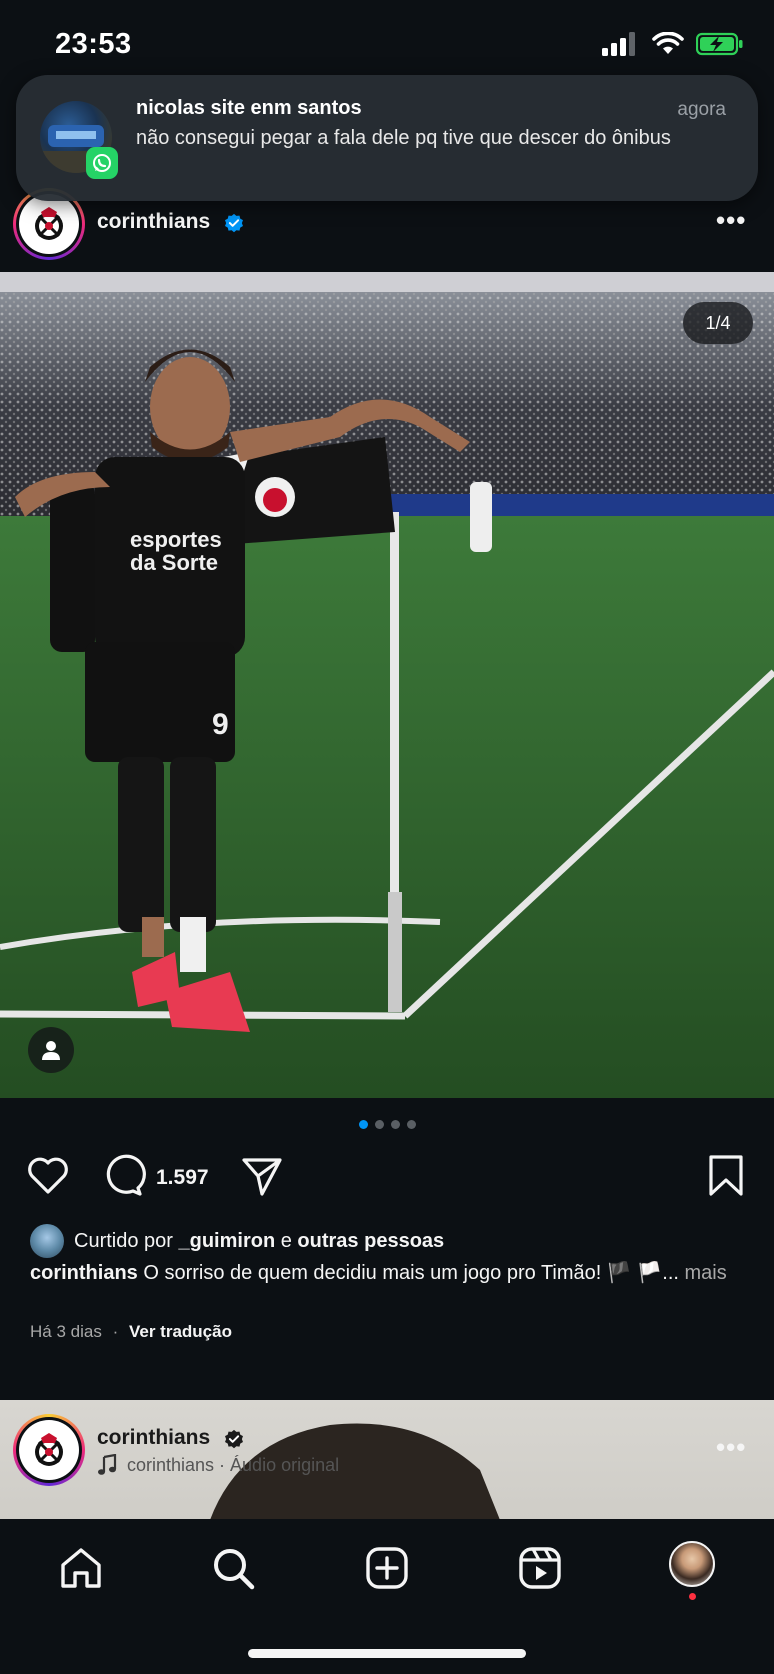 This screenshot has width=774, height=1674. What do you see at coordinates (731, 220) in the screenshot?
I see `post-options-icon: •••` at bounding box center [731, 220].